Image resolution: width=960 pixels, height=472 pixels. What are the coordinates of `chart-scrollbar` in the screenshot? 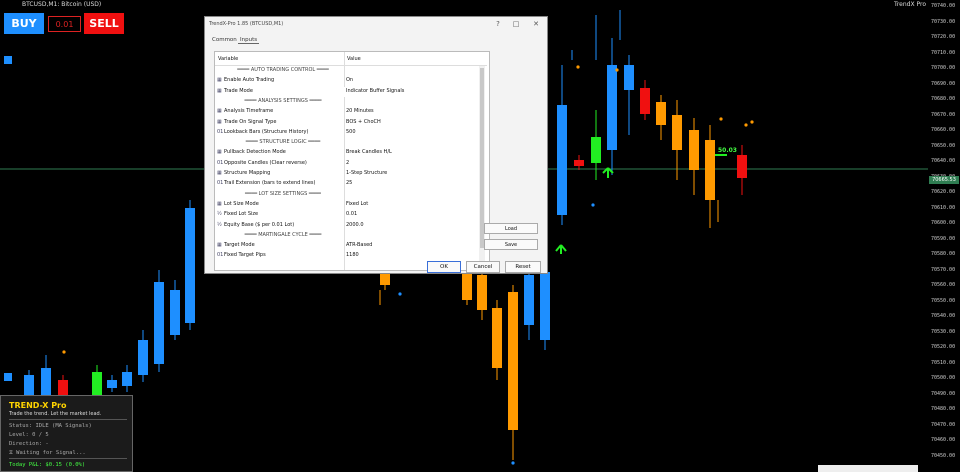 It's located at (868, 468).